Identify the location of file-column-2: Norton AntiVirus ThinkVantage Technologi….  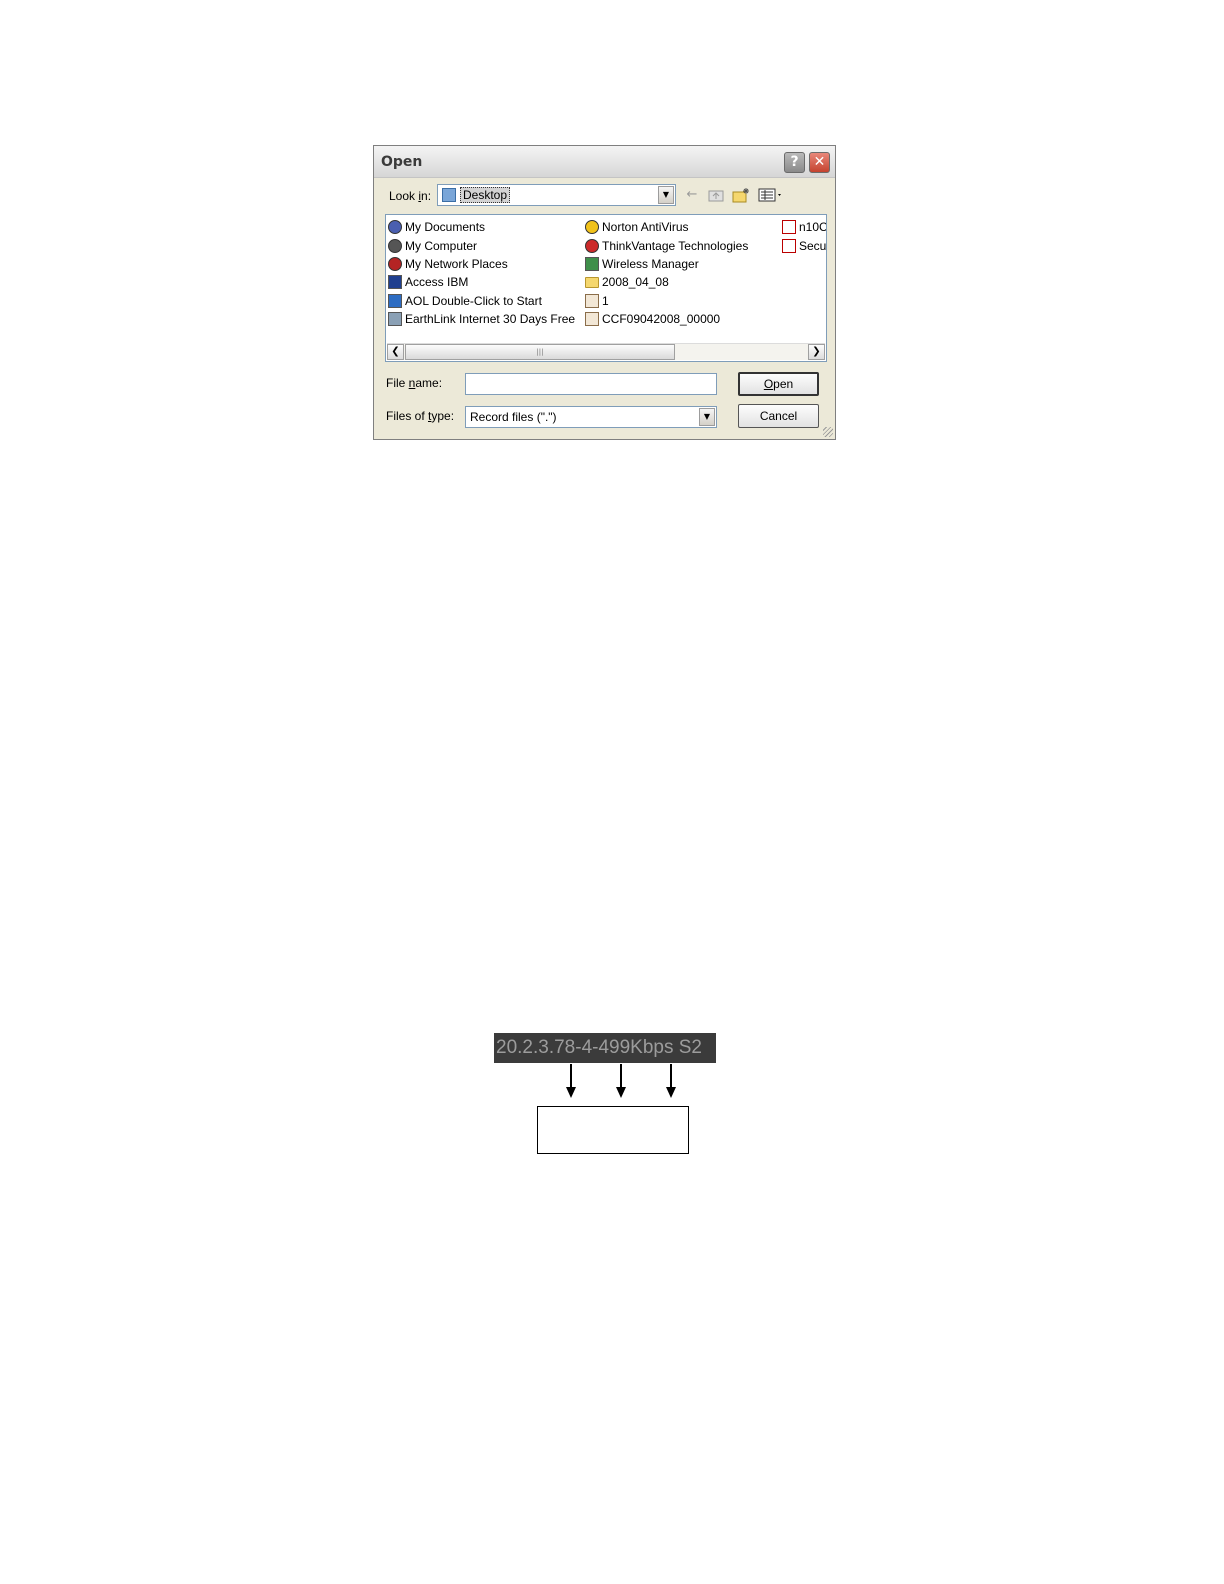
(666, 273).